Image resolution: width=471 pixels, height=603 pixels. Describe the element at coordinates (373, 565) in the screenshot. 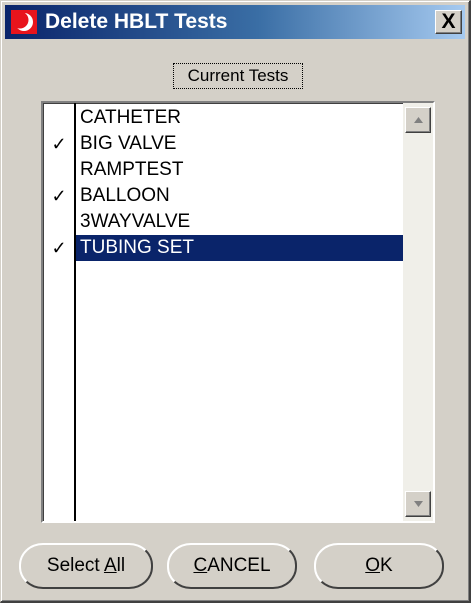

I see `ok-mnemonic: O` at that location.